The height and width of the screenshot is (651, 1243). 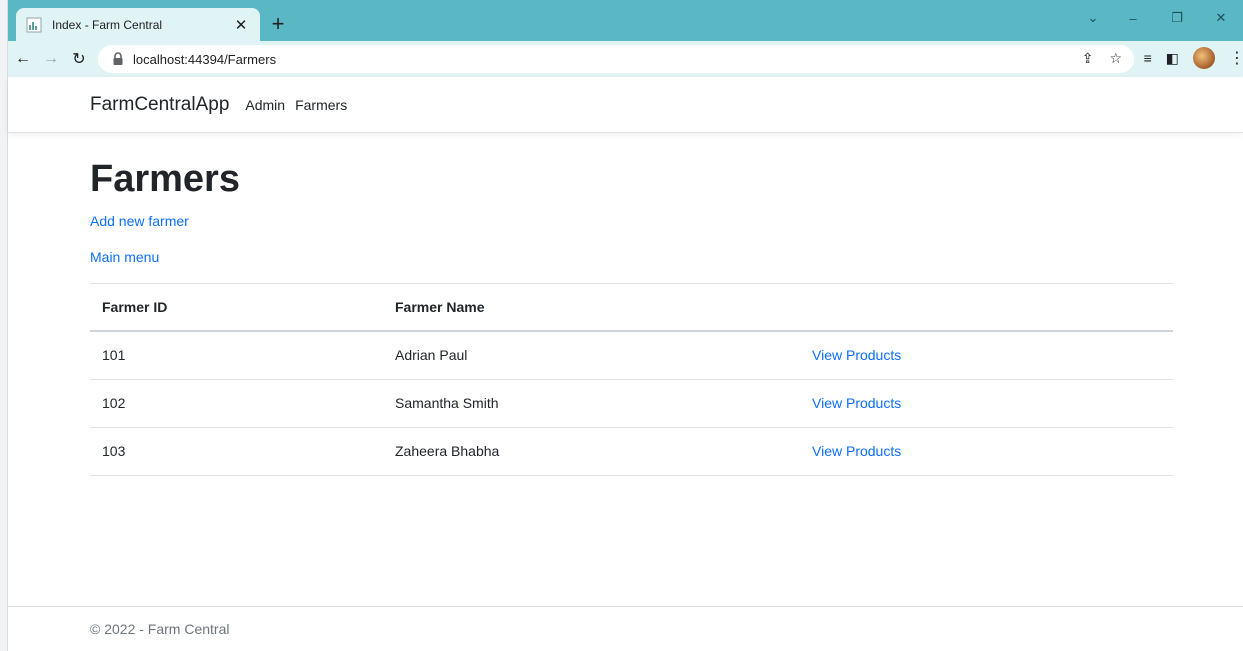 I want to click on table-row: 101 Adrian Paul View Products, so click(x=631, y=355).